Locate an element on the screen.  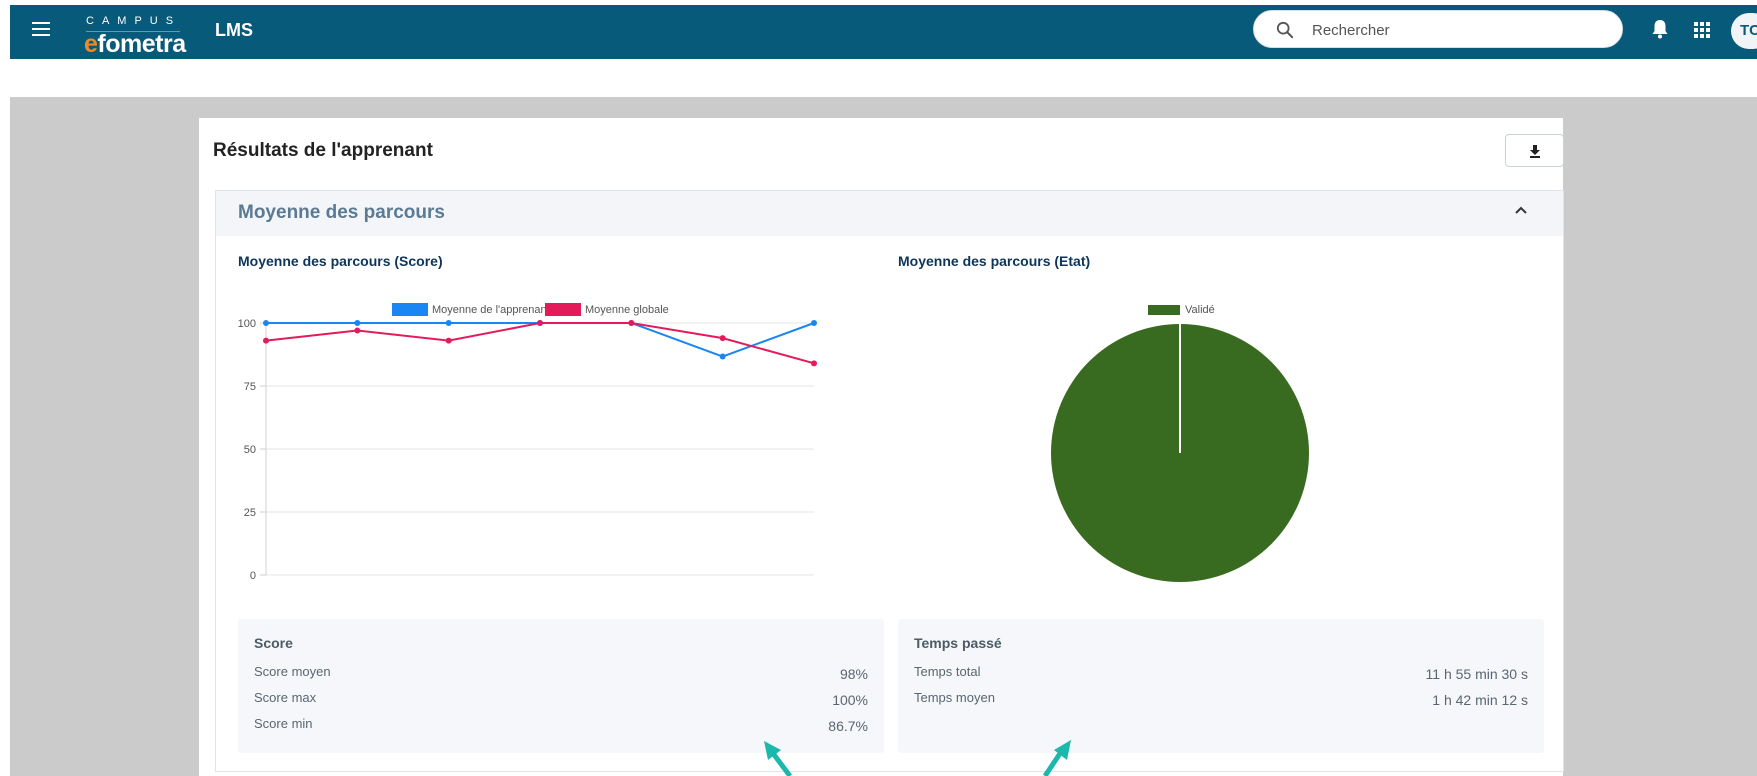
download-icon is located at coordinates (1535, 151).